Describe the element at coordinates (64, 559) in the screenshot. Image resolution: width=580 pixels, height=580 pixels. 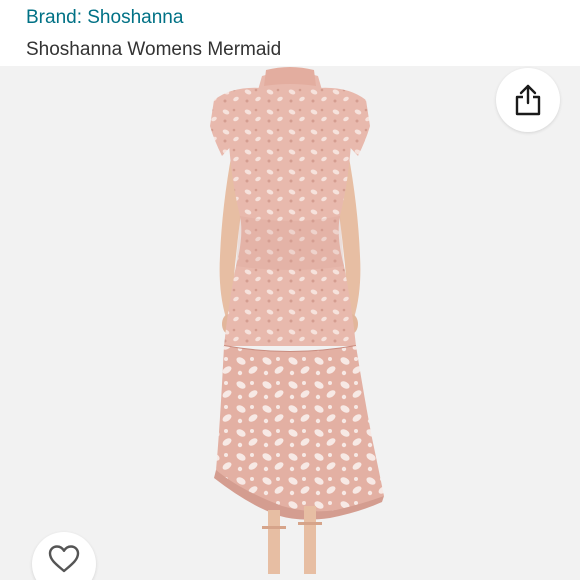
I see `heart-outline-icon` at that location.